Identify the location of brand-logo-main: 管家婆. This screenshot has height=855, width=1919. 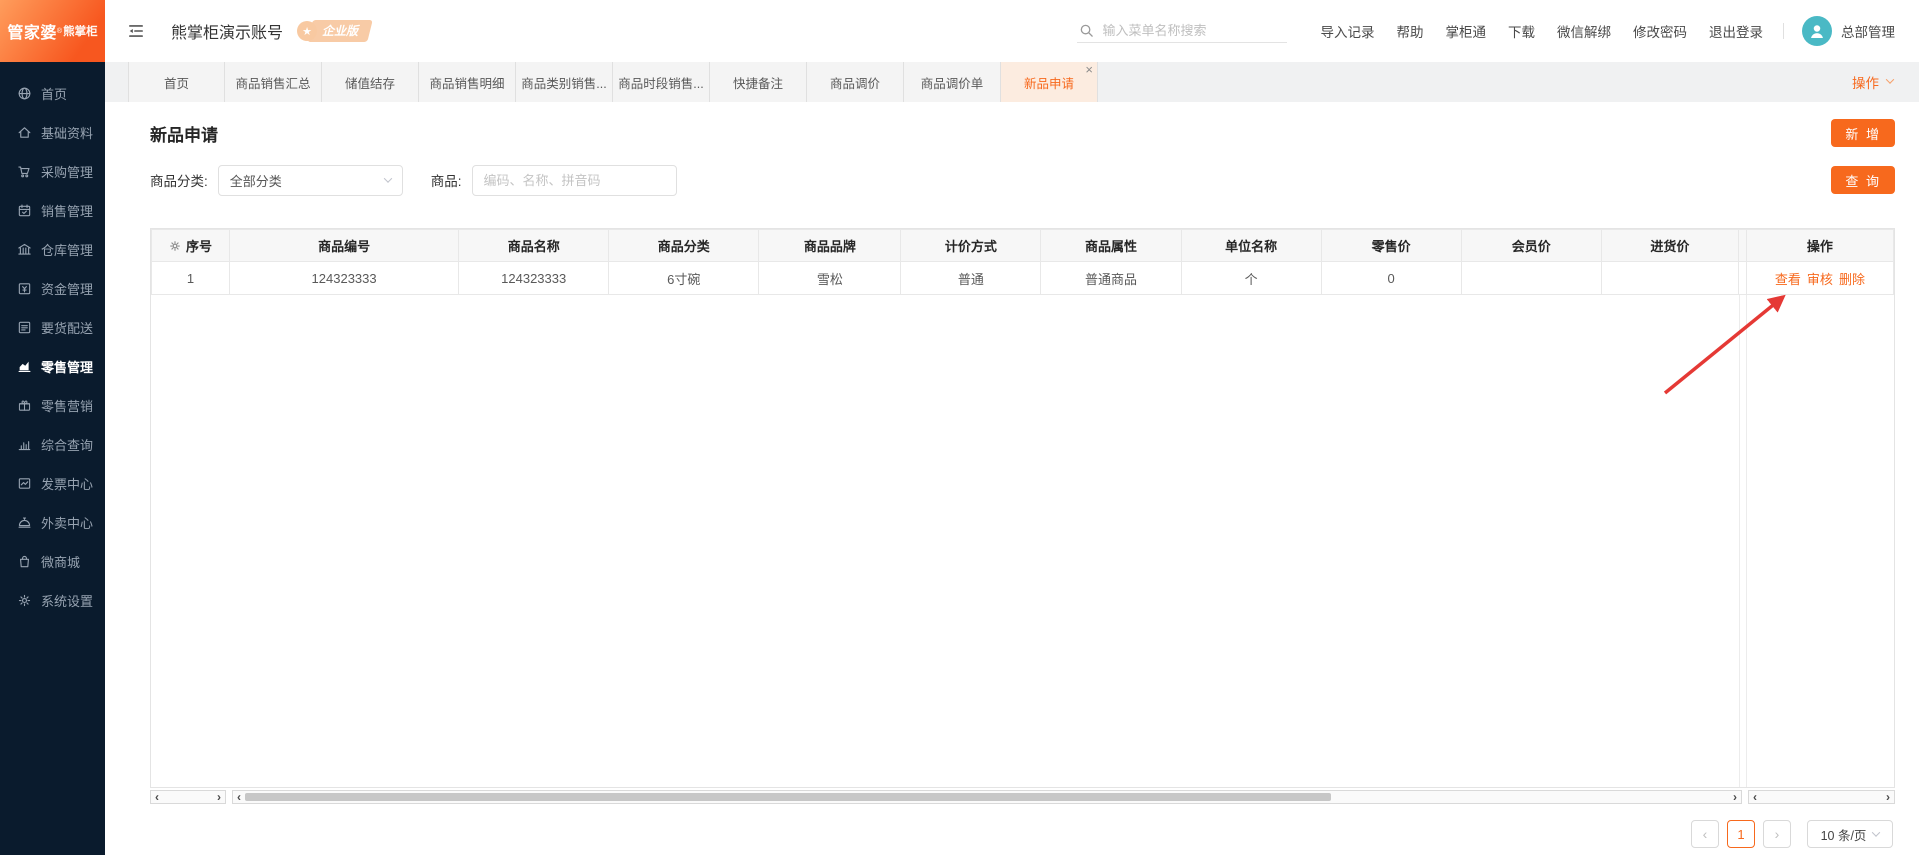
(32, 33).